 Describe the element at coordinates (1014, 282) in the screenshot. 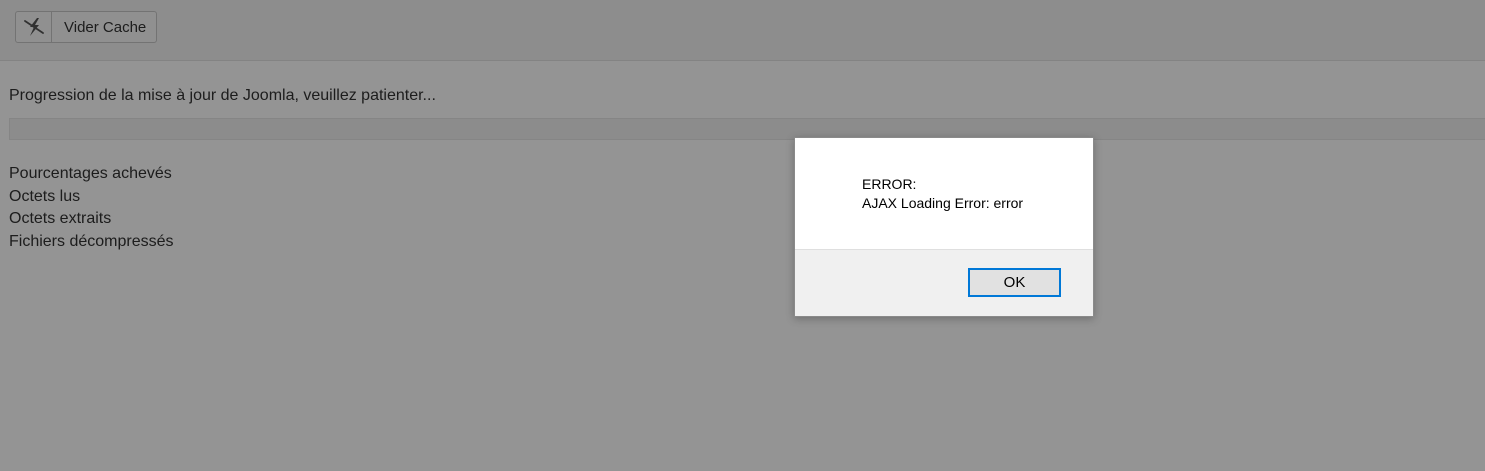

I see `ok-button: OK` at that location.